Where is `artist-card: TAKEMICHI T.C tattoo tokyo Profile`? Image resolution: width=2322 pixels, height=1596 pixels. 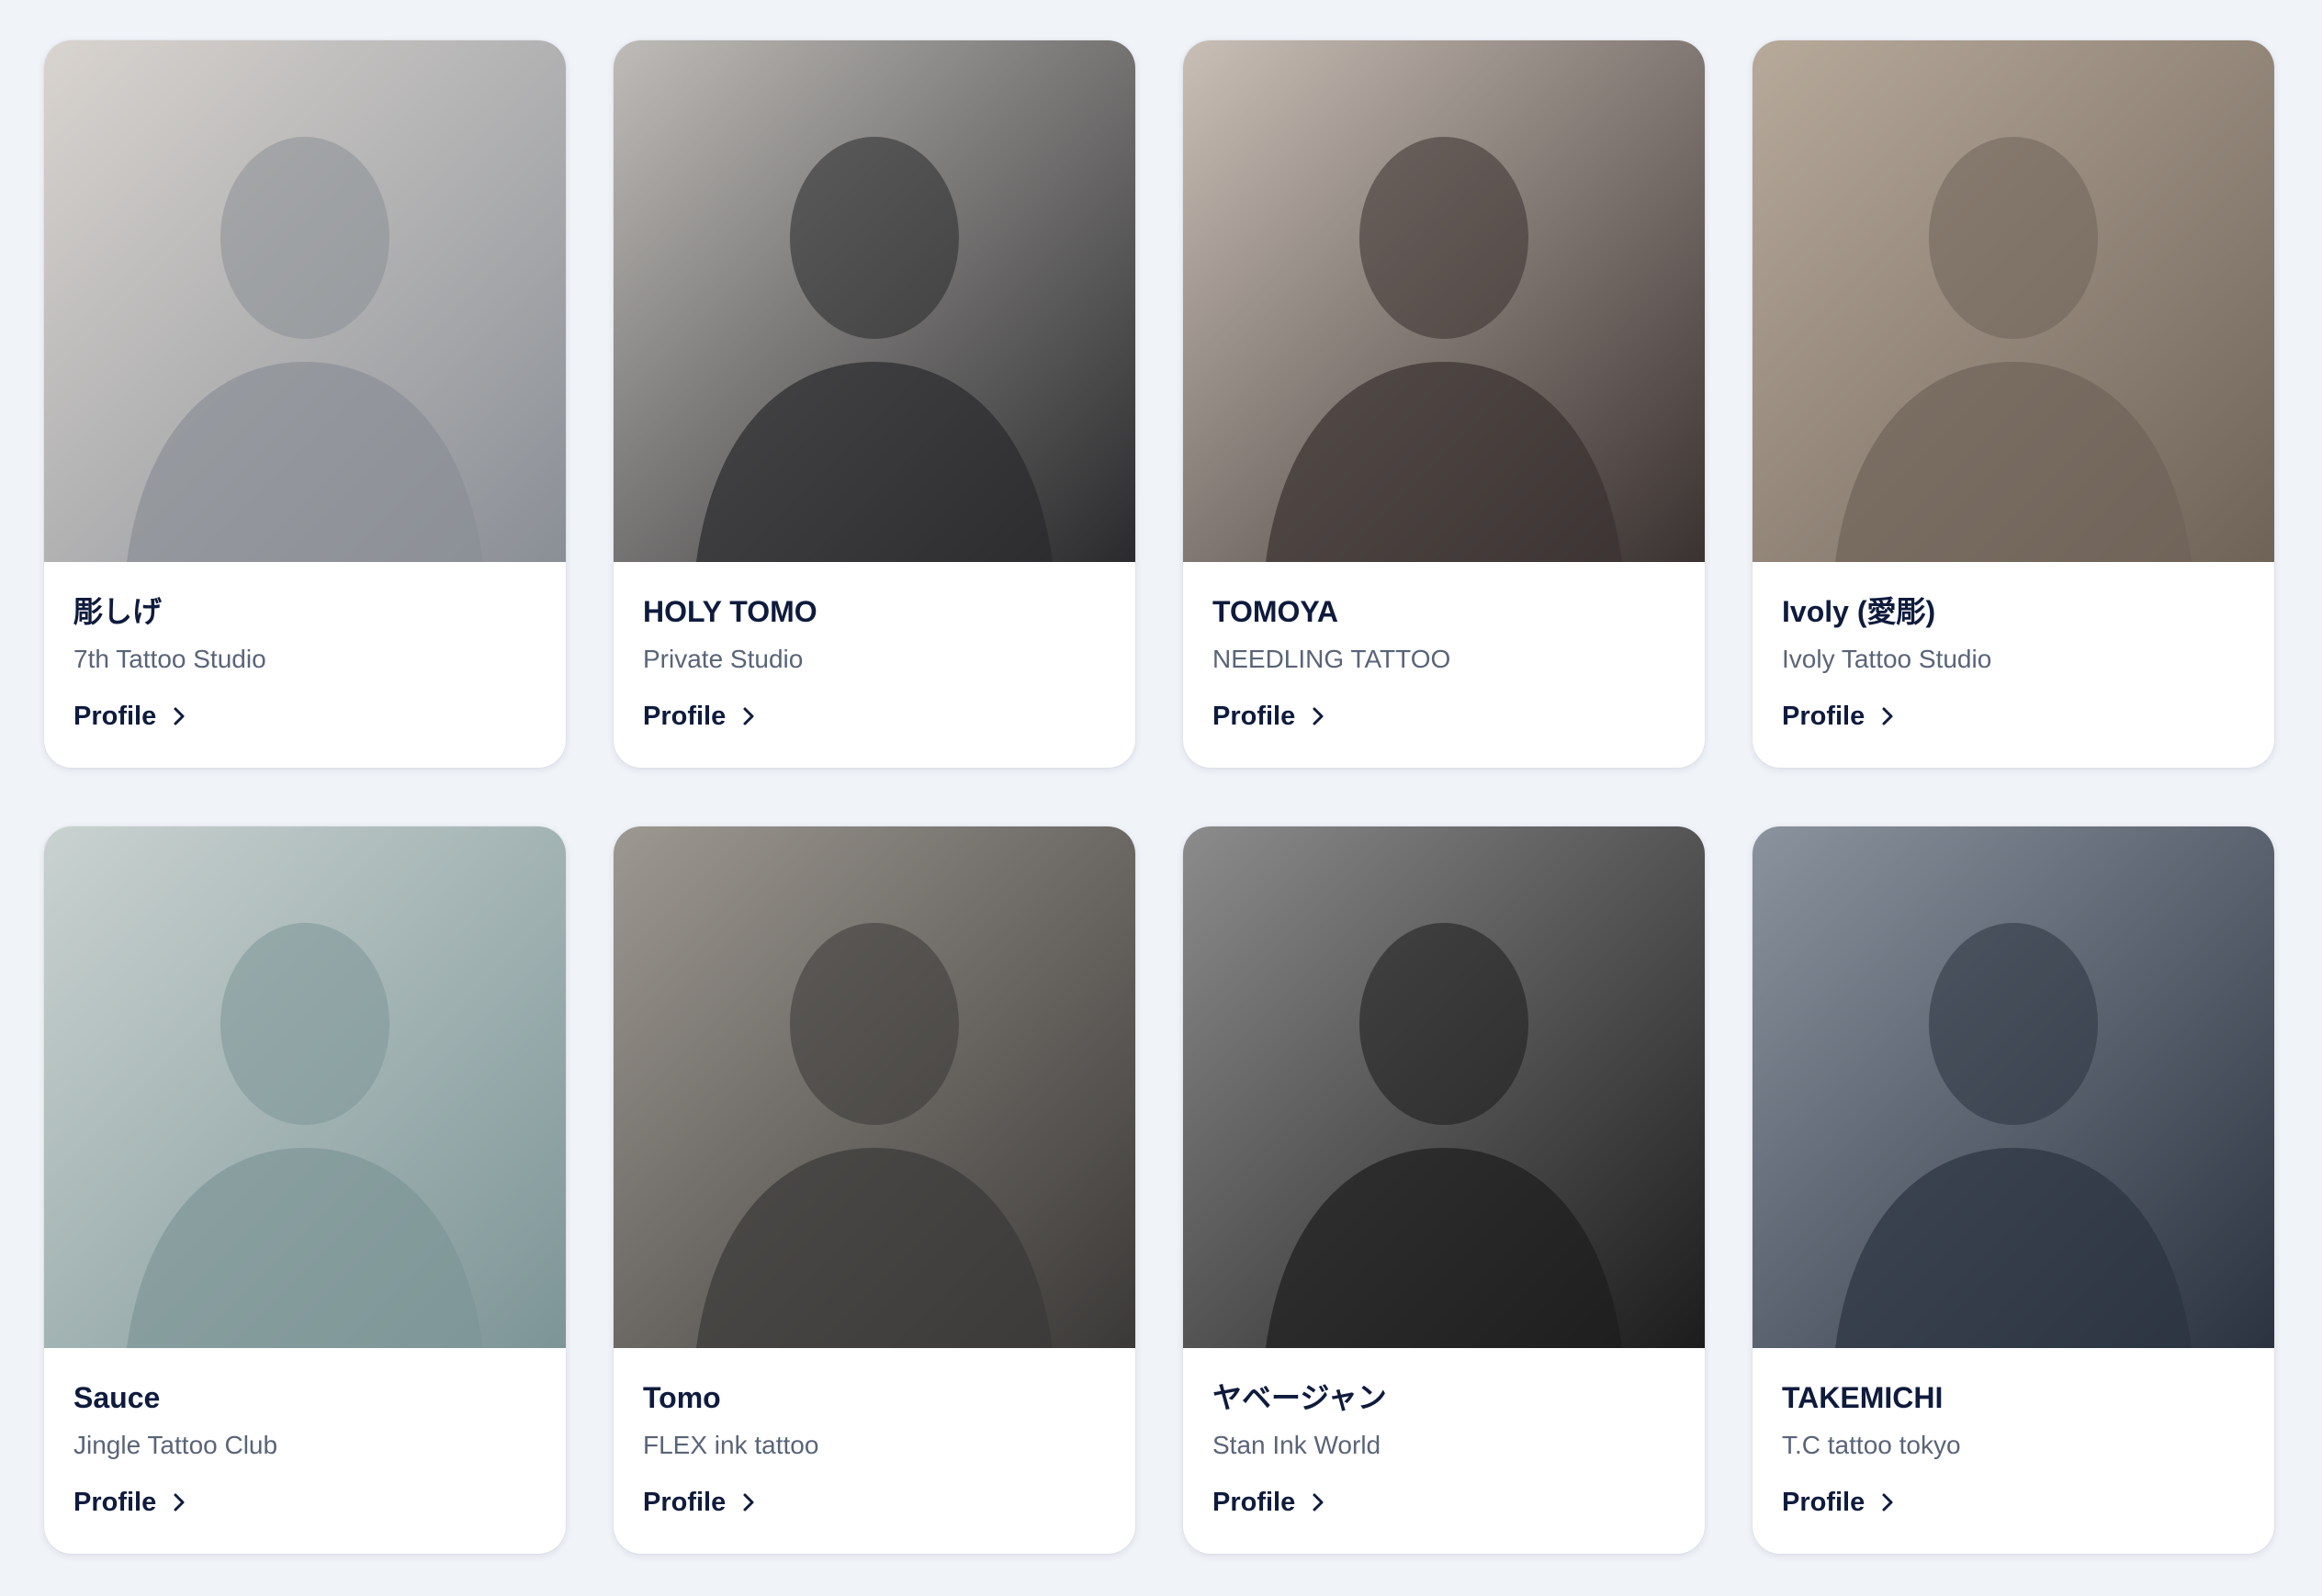
artist-card: TAKEMICHI T.C tattoo tokyo Profile is located at coordinates (2013, 1190).